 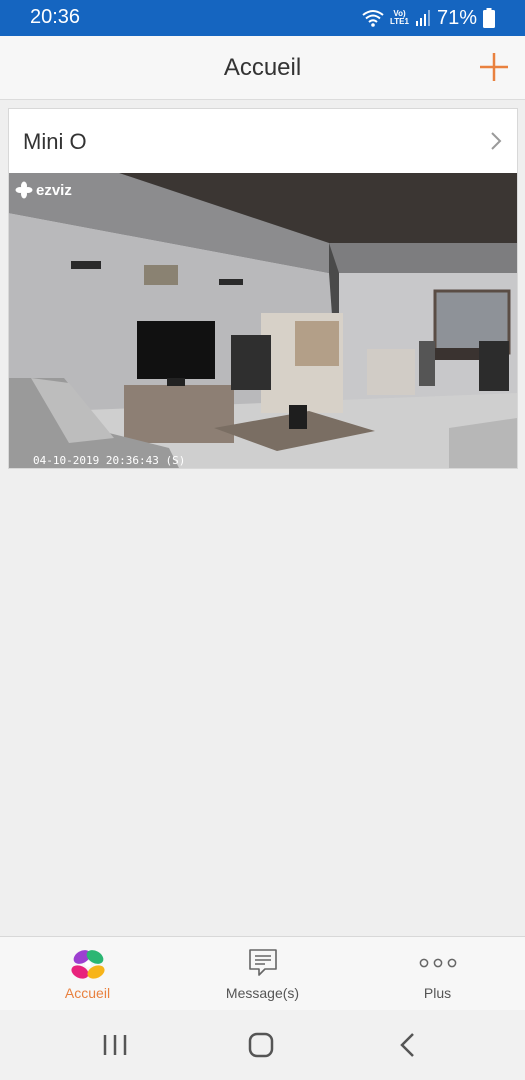 I want to click on message-icon, so click(x=262, y=962).